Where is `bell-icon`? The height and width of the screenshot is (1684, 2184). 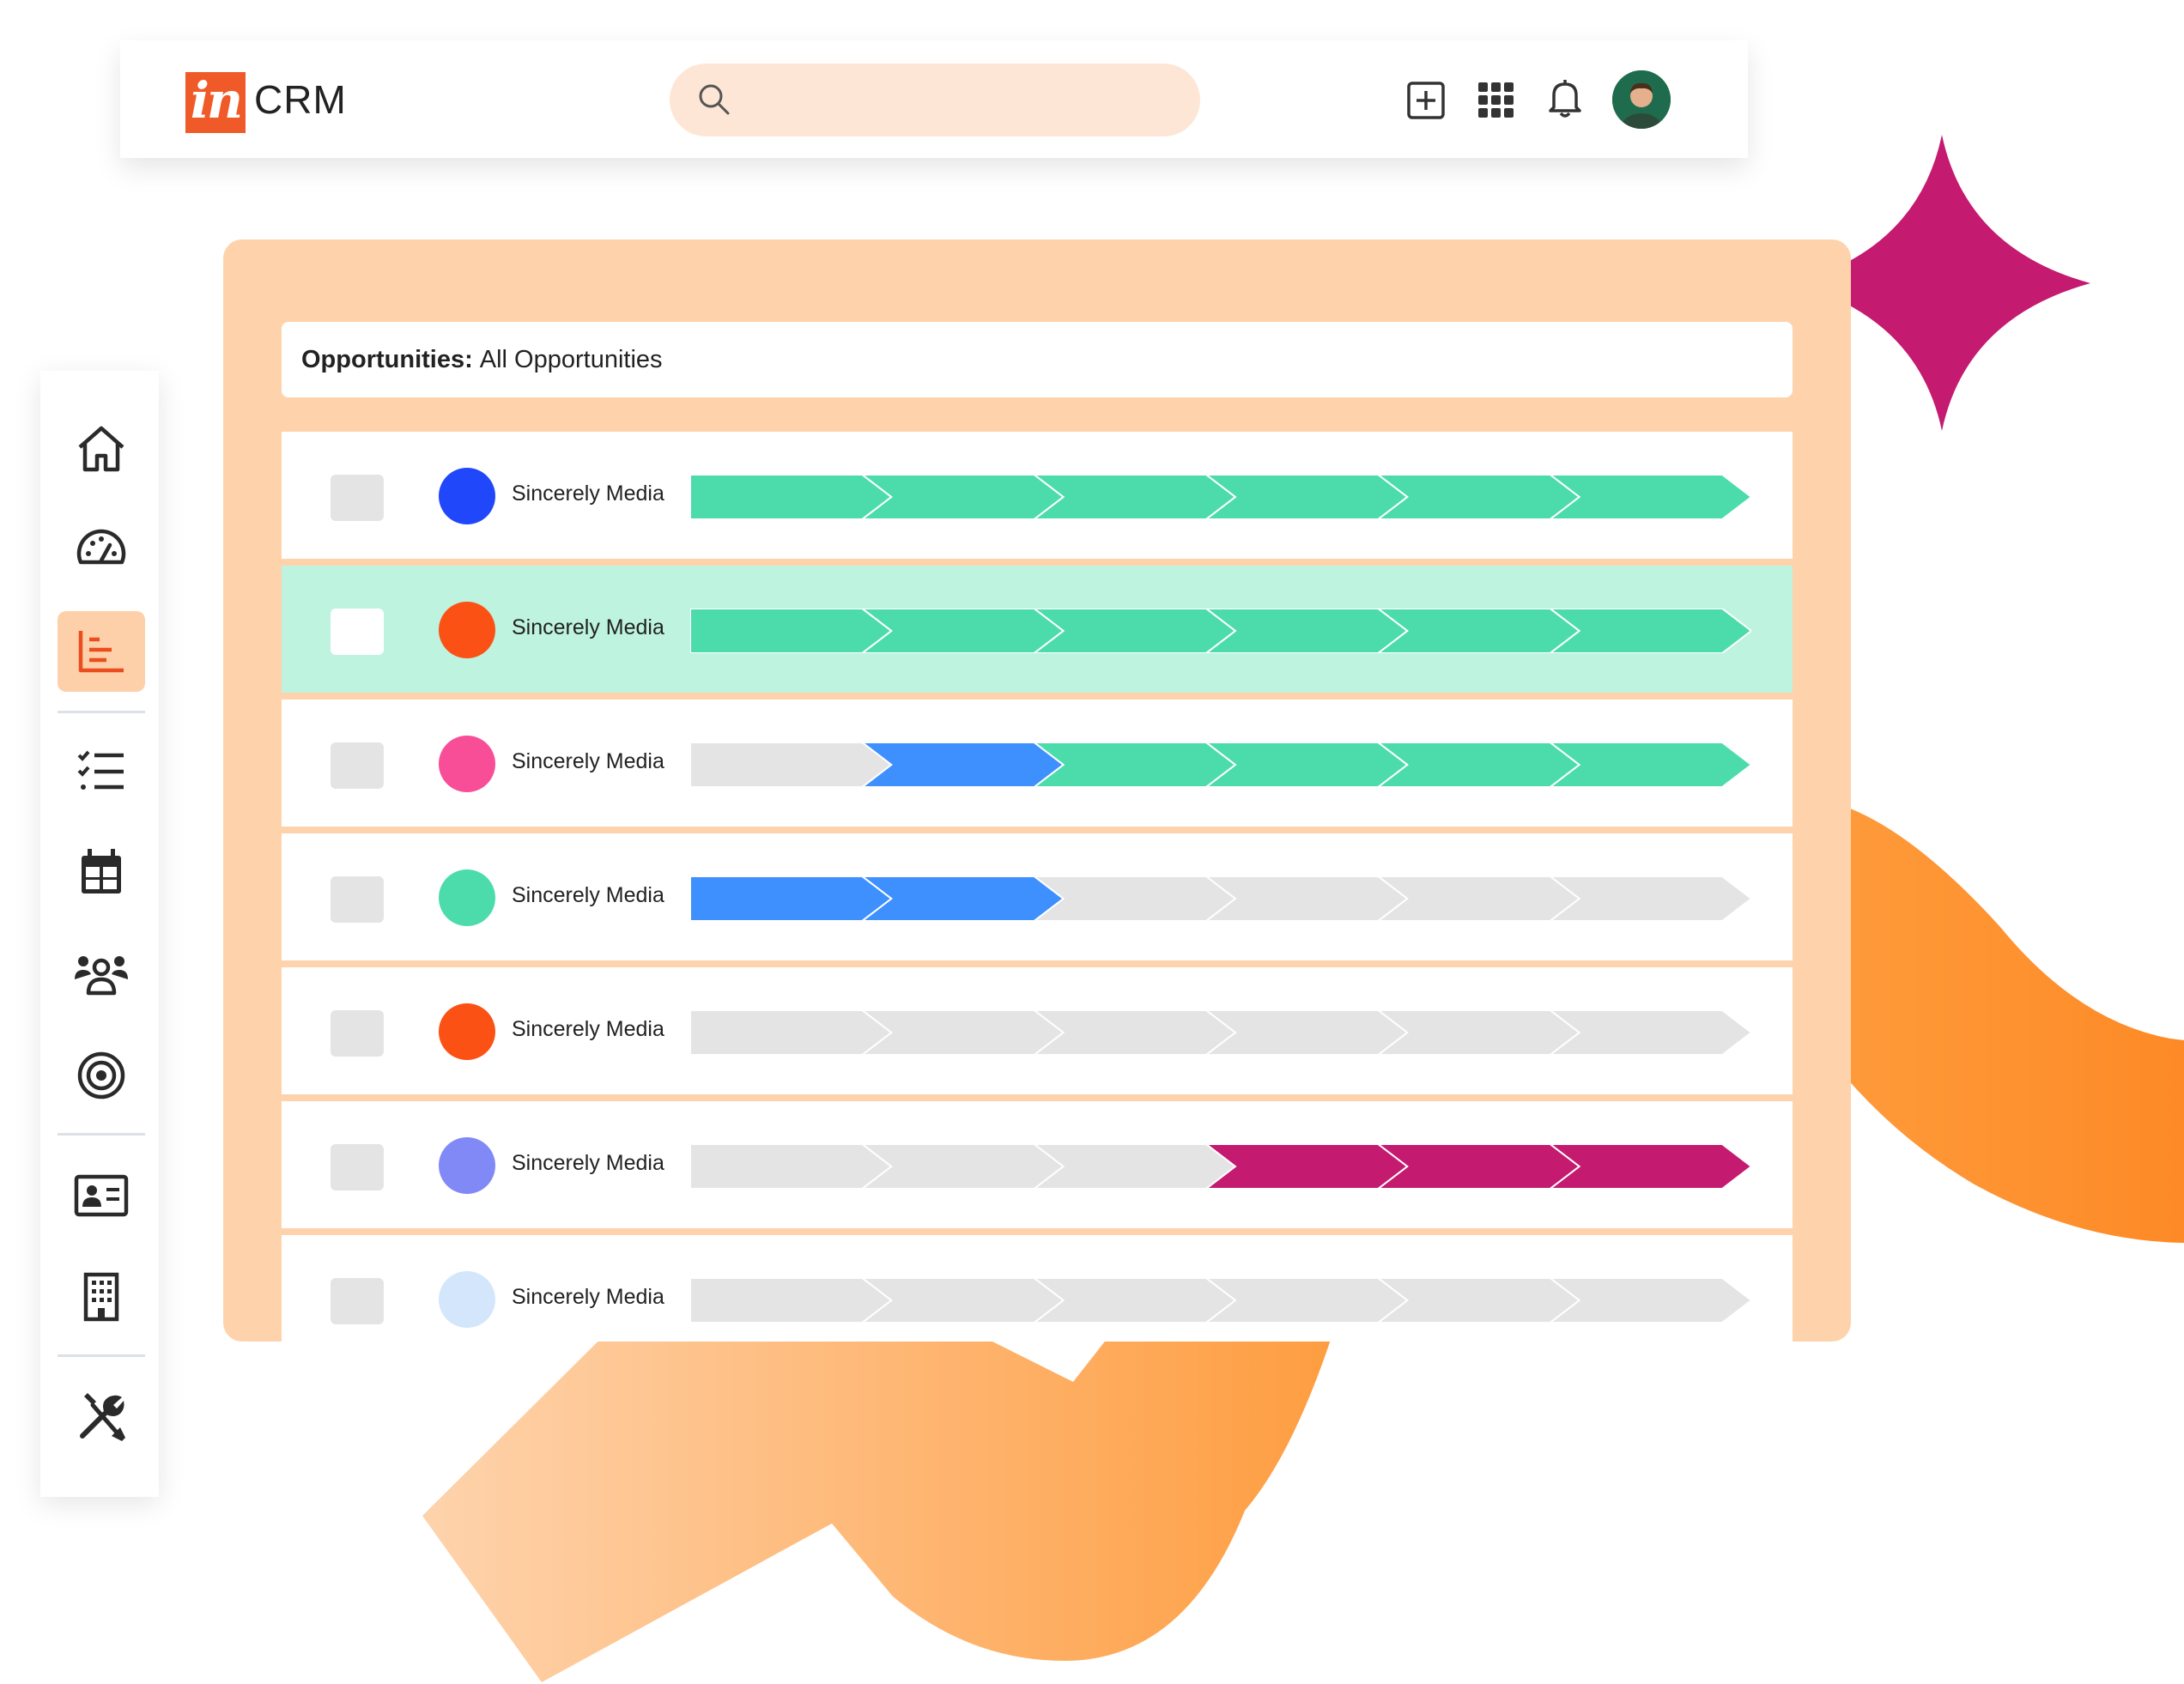
bell-icon is located at coordinates (1565, 97).